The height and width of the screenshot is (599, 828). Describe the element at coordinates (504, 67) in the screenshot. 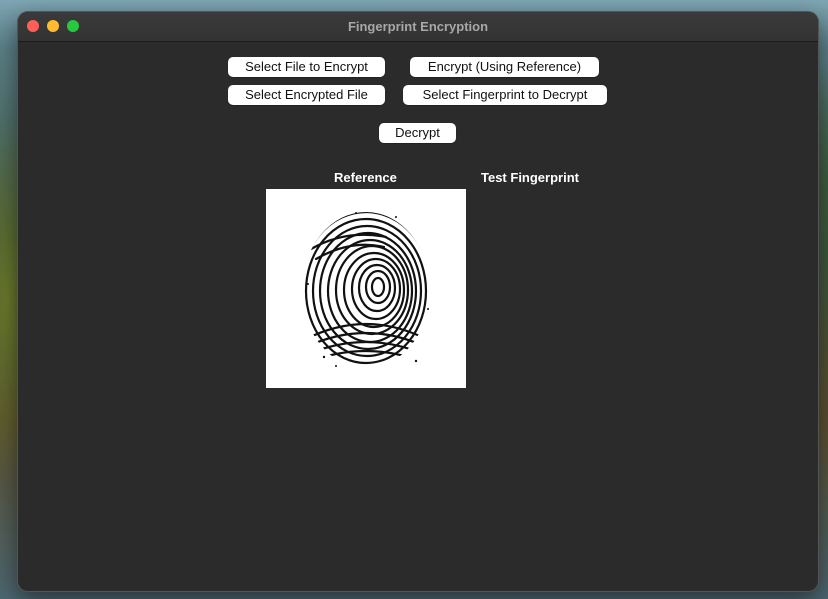

I see `encrypt-button: Encrypt (Using Reference)` at that location.